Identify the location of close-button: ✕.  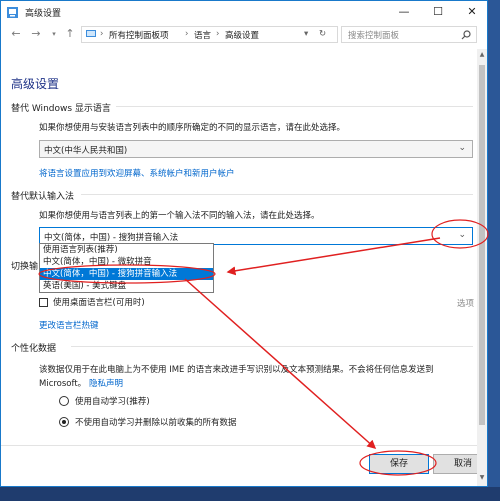
(471, 12).